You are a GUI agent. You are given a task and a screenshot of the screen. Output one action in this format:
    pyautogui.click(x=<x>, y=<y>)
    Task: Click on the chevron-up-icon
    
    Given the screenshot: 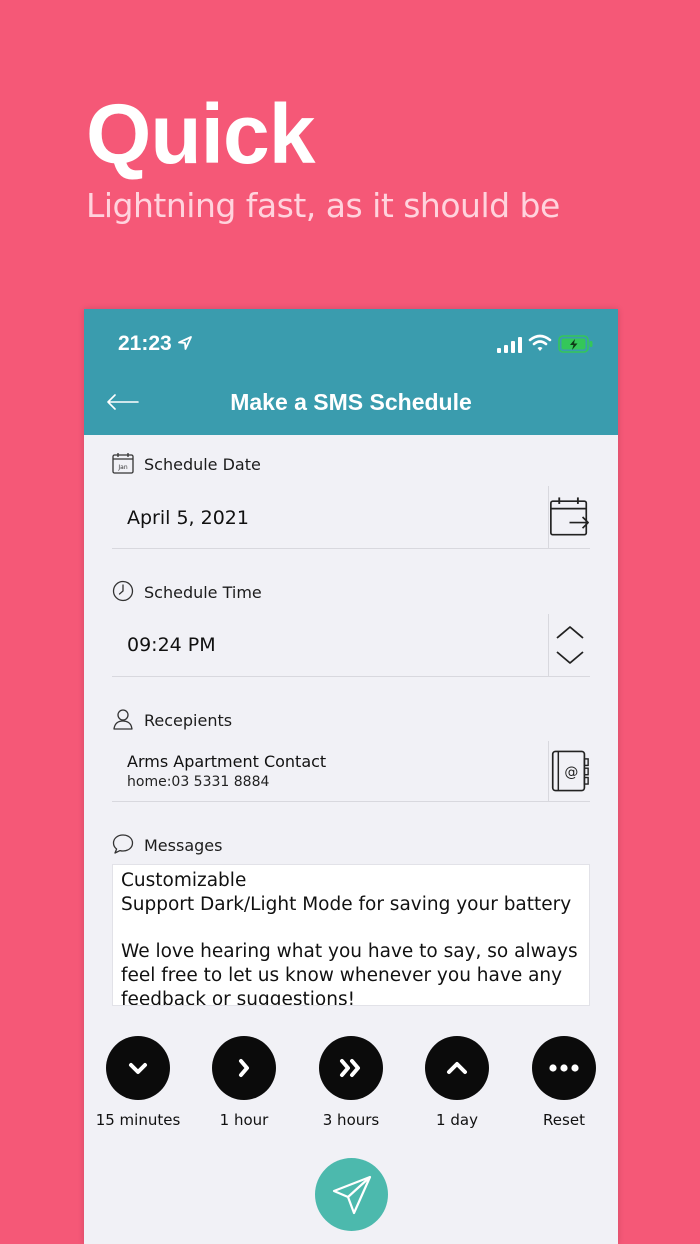 What is the action you would take?
    pyautogui.click(x=457, y=1068)
    